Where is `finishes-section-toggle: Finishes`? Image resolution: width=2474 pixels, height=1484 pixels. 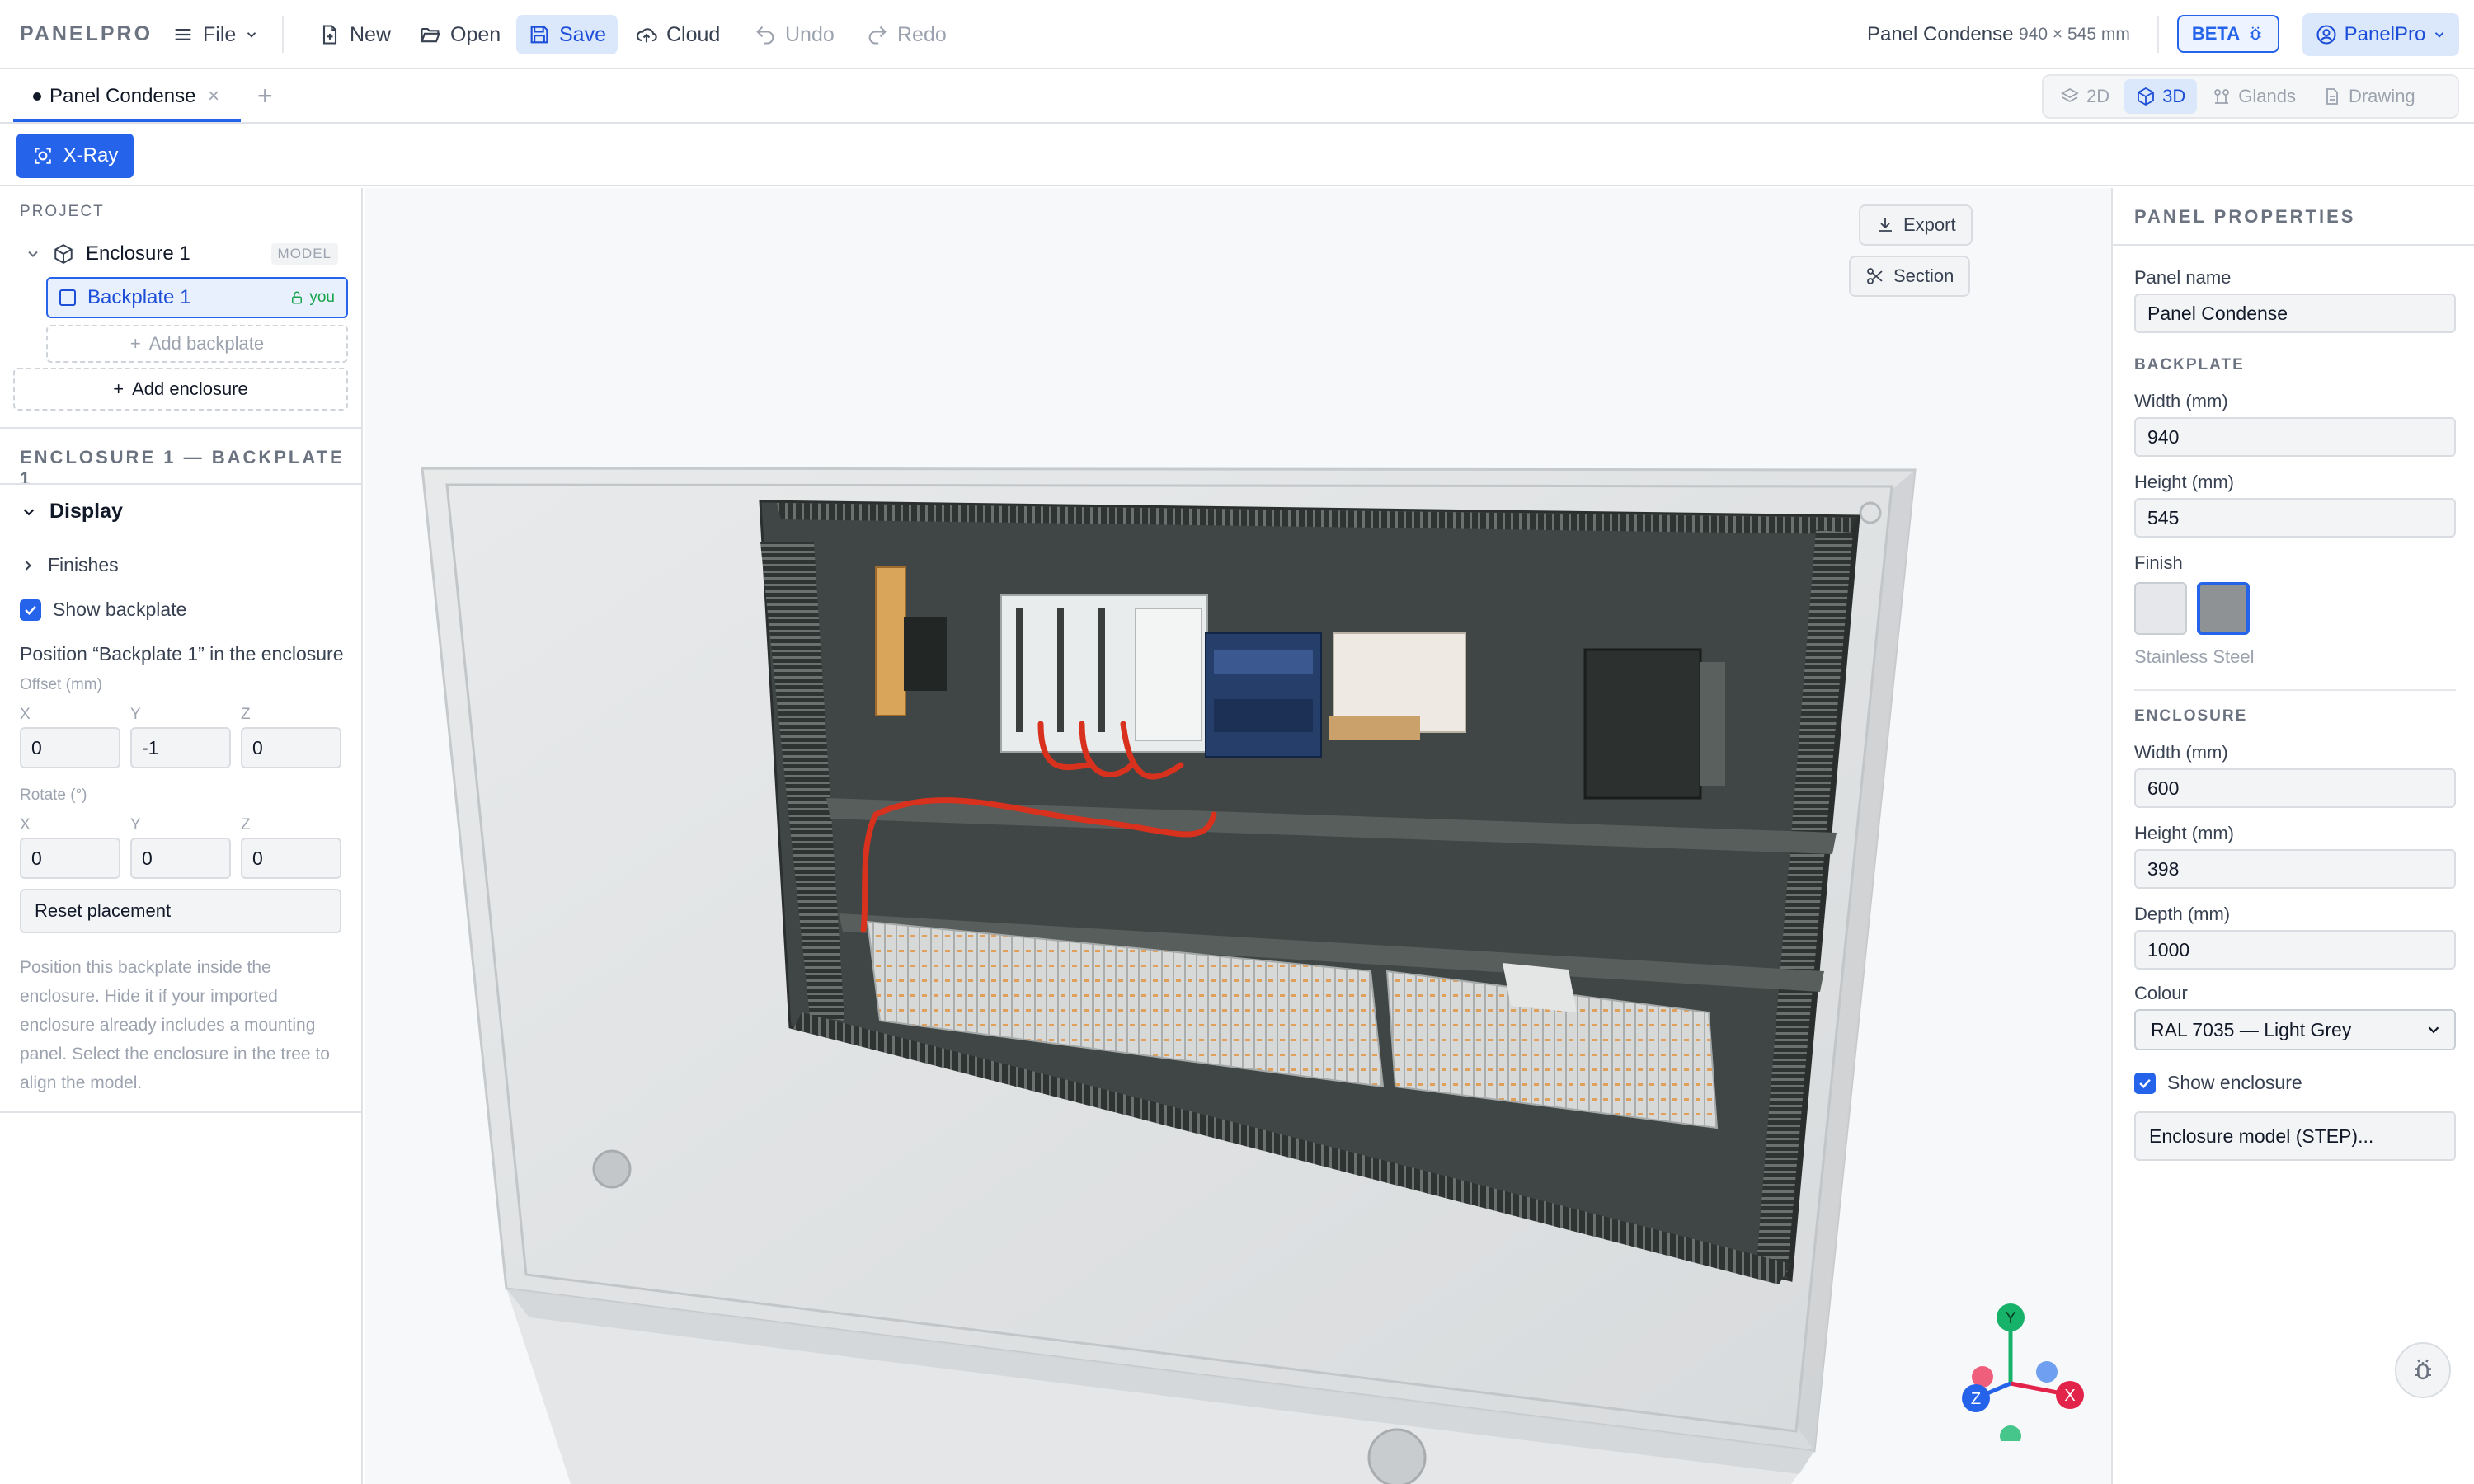 finishes-section-toggle: Finishes is located at coordinates (69, 565).